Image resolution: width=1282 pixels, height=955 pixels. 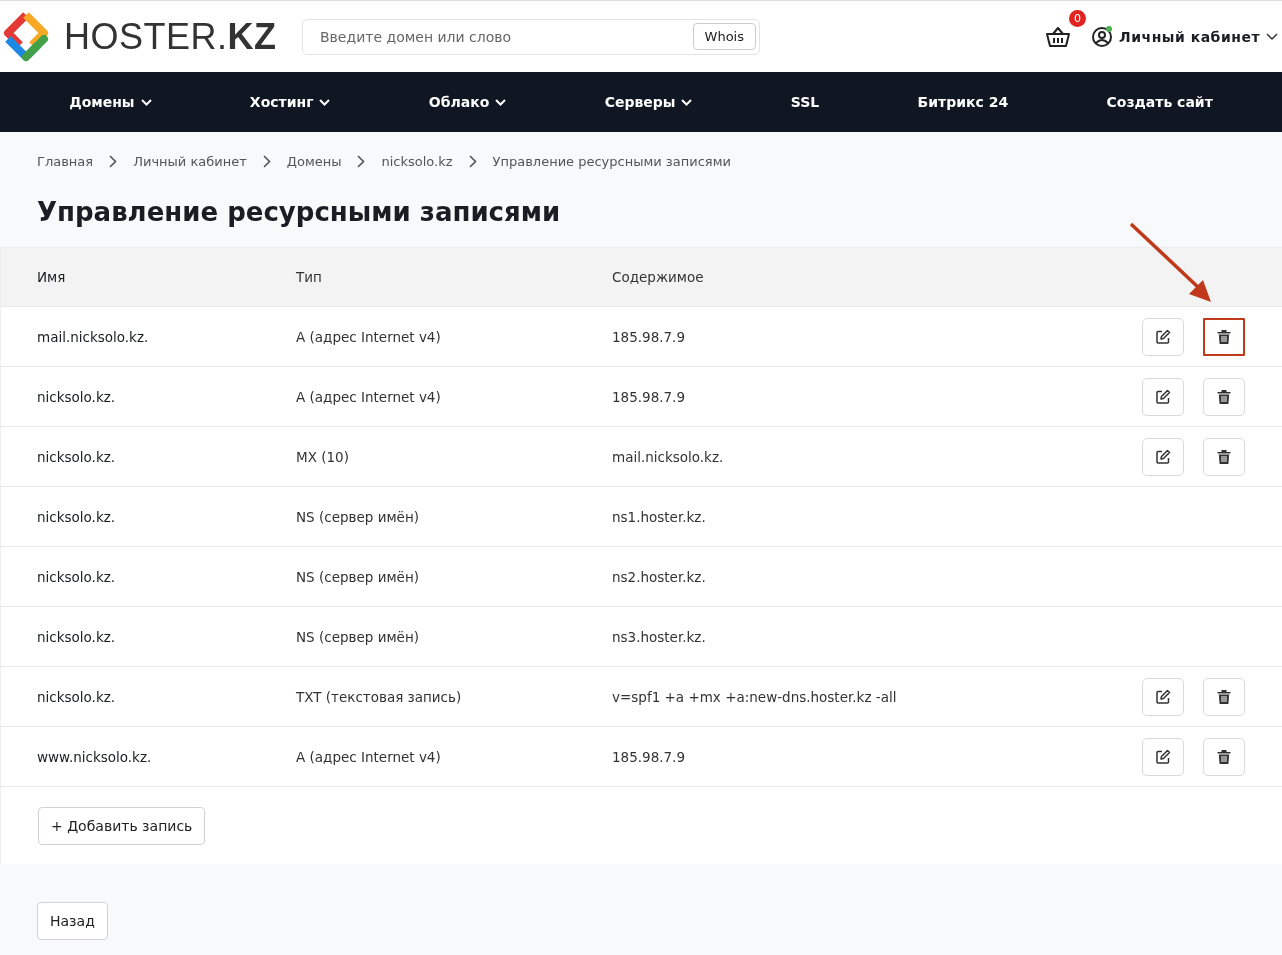 What do you see at coordinates (323, 456) in the screenshot?
I see `record-type: MX (10)` at bounding box center [323, 456].